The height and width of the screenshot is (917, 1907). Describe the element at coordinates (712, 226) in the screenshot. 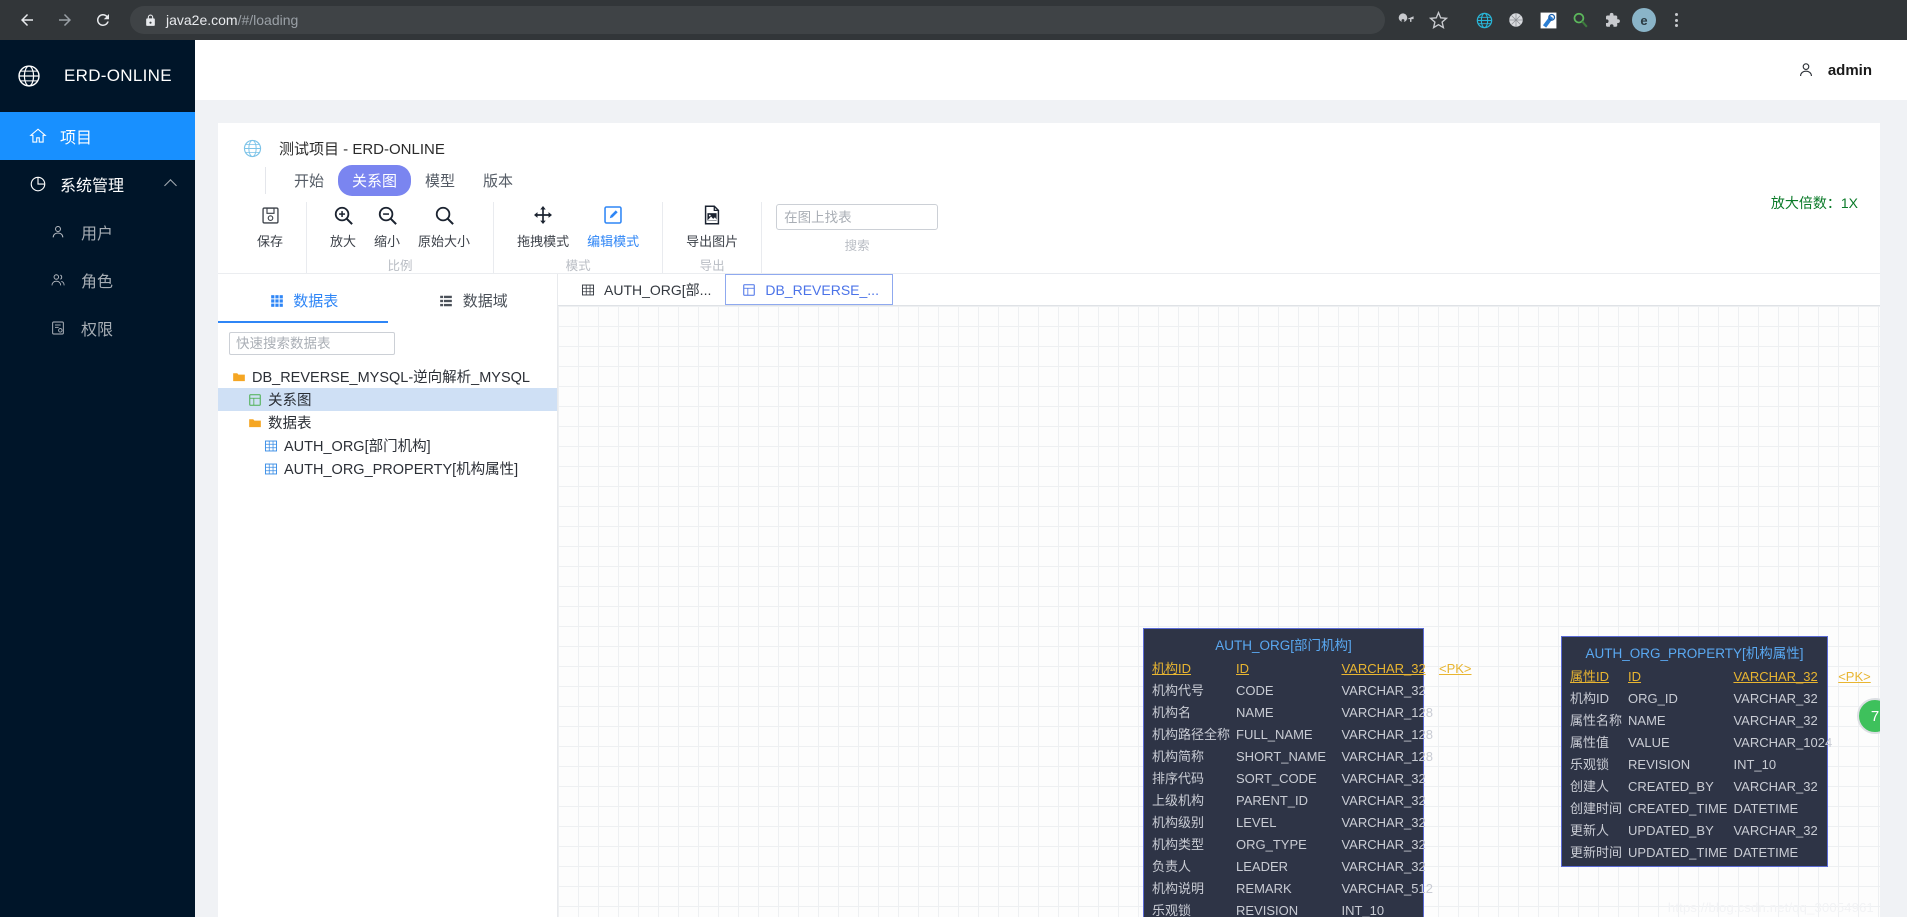

I see `export-image-button: 导出图片` at that location.